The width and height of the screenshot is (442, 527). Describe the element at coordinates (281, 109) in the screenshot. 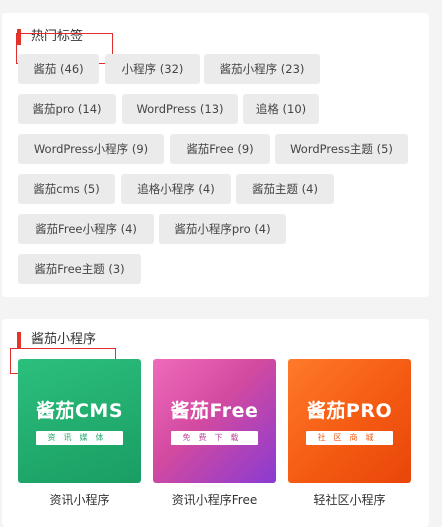

I see `tag-chip: 追格 (10)` at that location.